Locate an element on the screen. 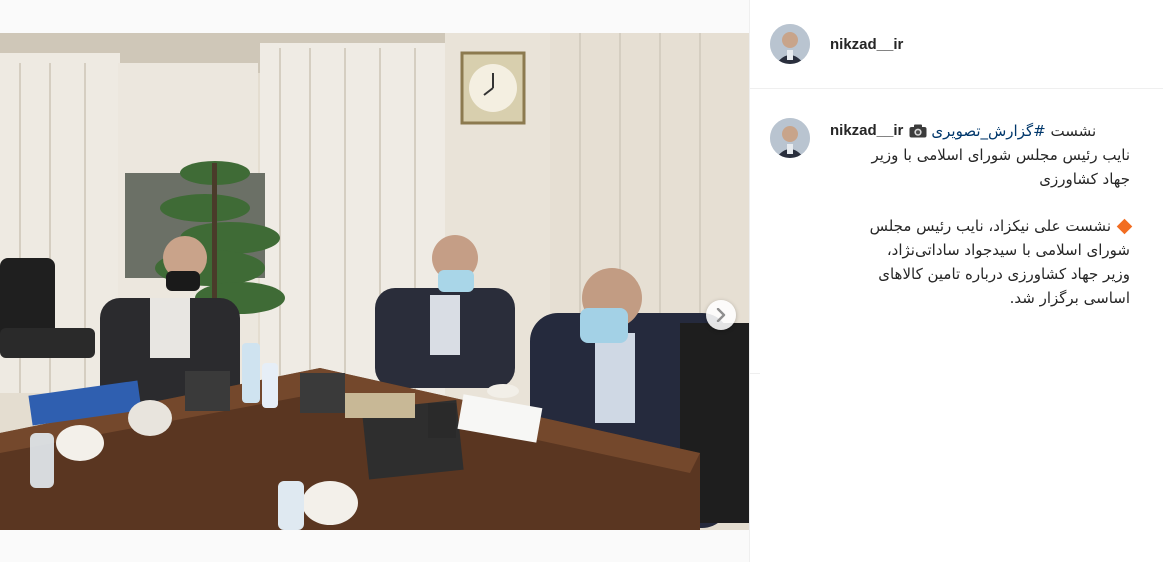 The width and height of the screenshot is (1163, 562). caption-avatar is located at coordinates (790, 138).